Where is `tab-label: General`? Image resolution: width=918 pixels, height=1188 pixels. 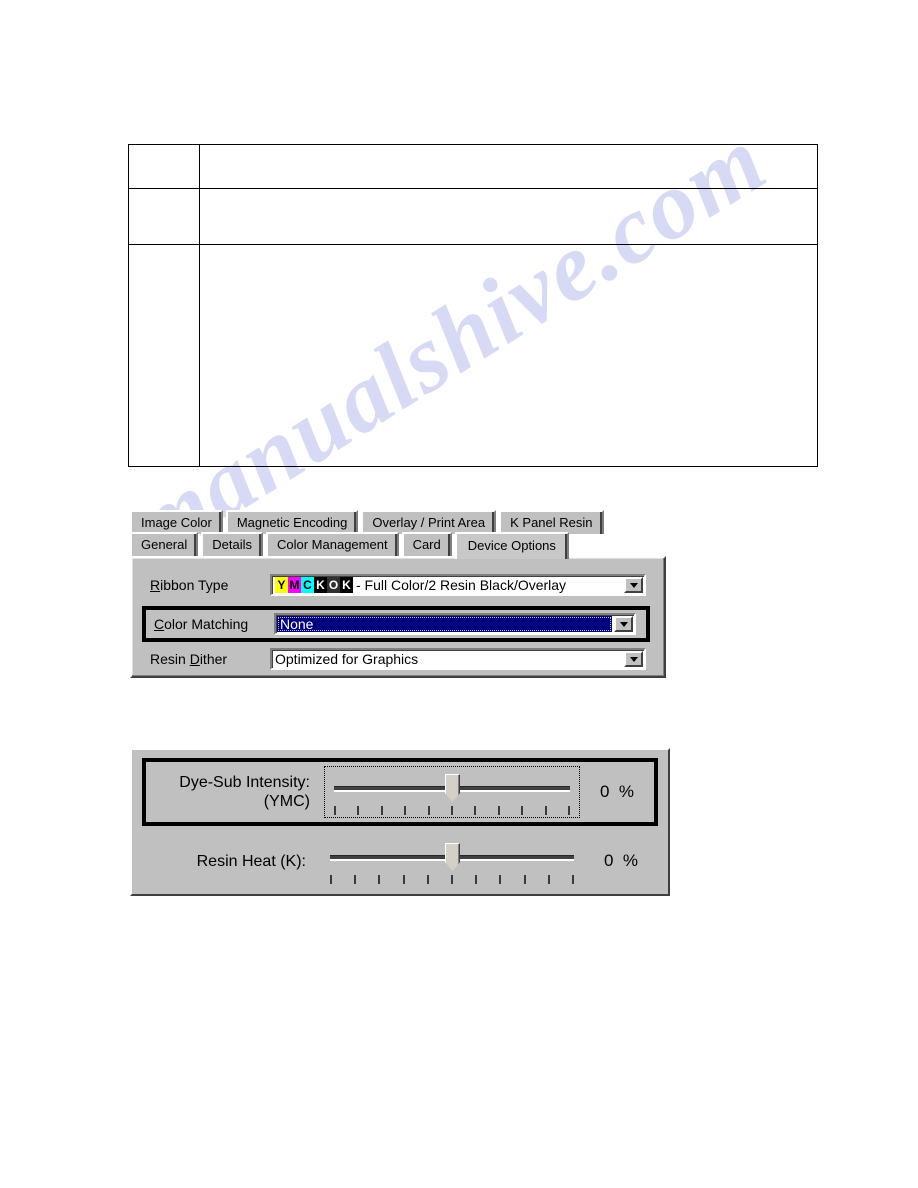 tab-label: General is located at coordinates (164, 544).